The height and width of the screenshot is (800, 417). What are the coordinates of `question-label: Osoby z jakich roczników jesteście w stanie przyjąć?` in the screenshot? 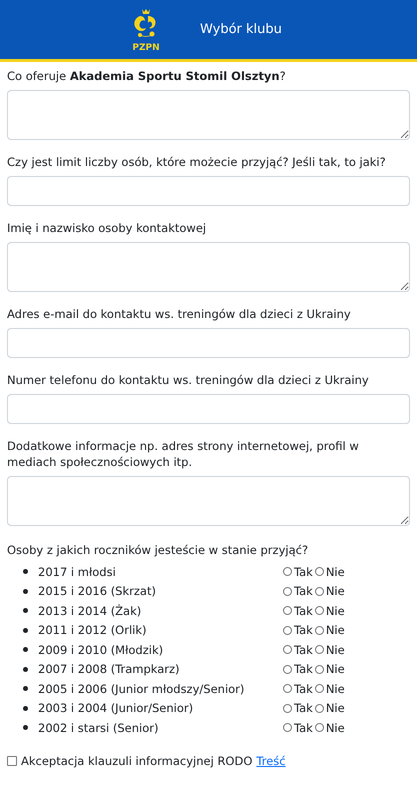 It's located at (158, 550).